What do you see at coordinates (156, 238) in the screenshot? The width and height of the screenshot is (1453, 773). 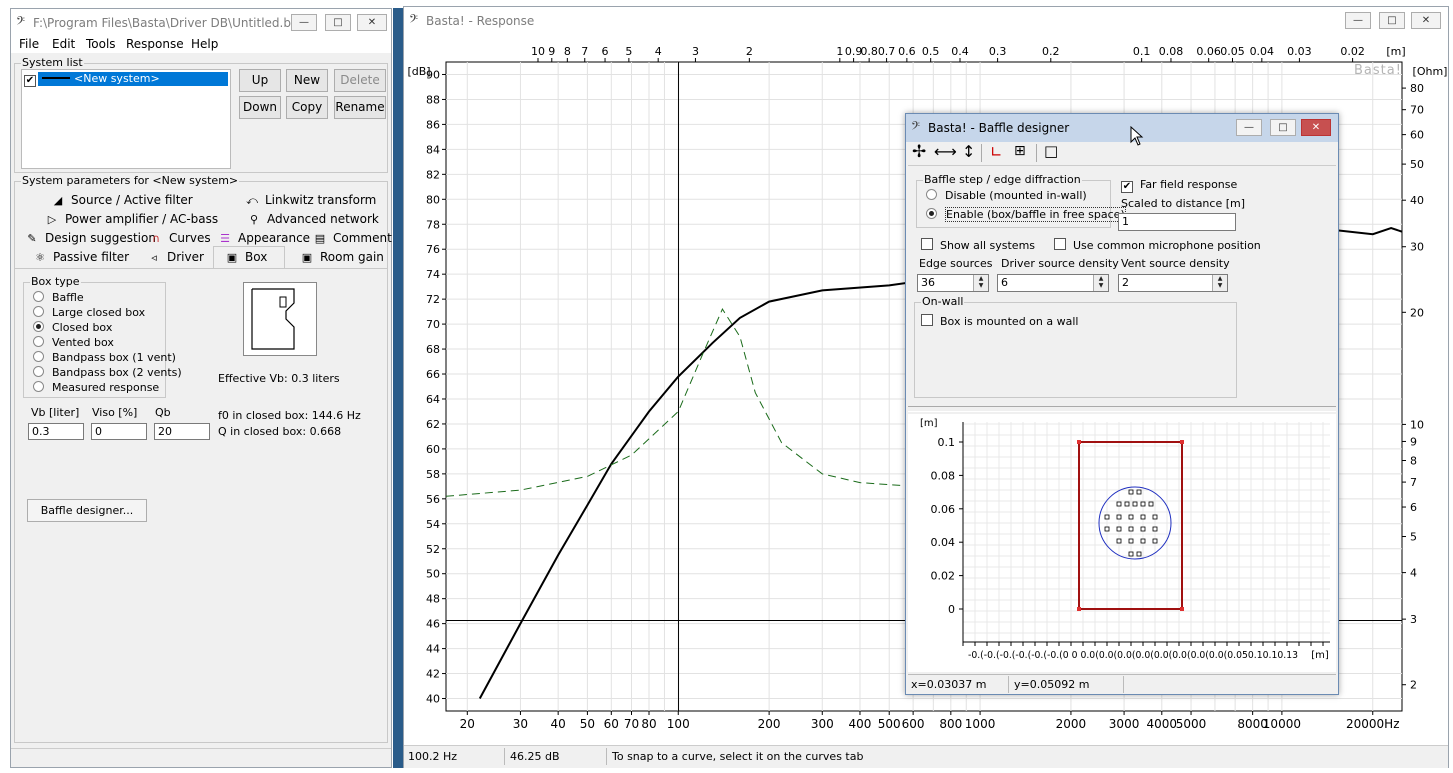 I see `curves-icon: ∩` at bounding box center [156, 238].